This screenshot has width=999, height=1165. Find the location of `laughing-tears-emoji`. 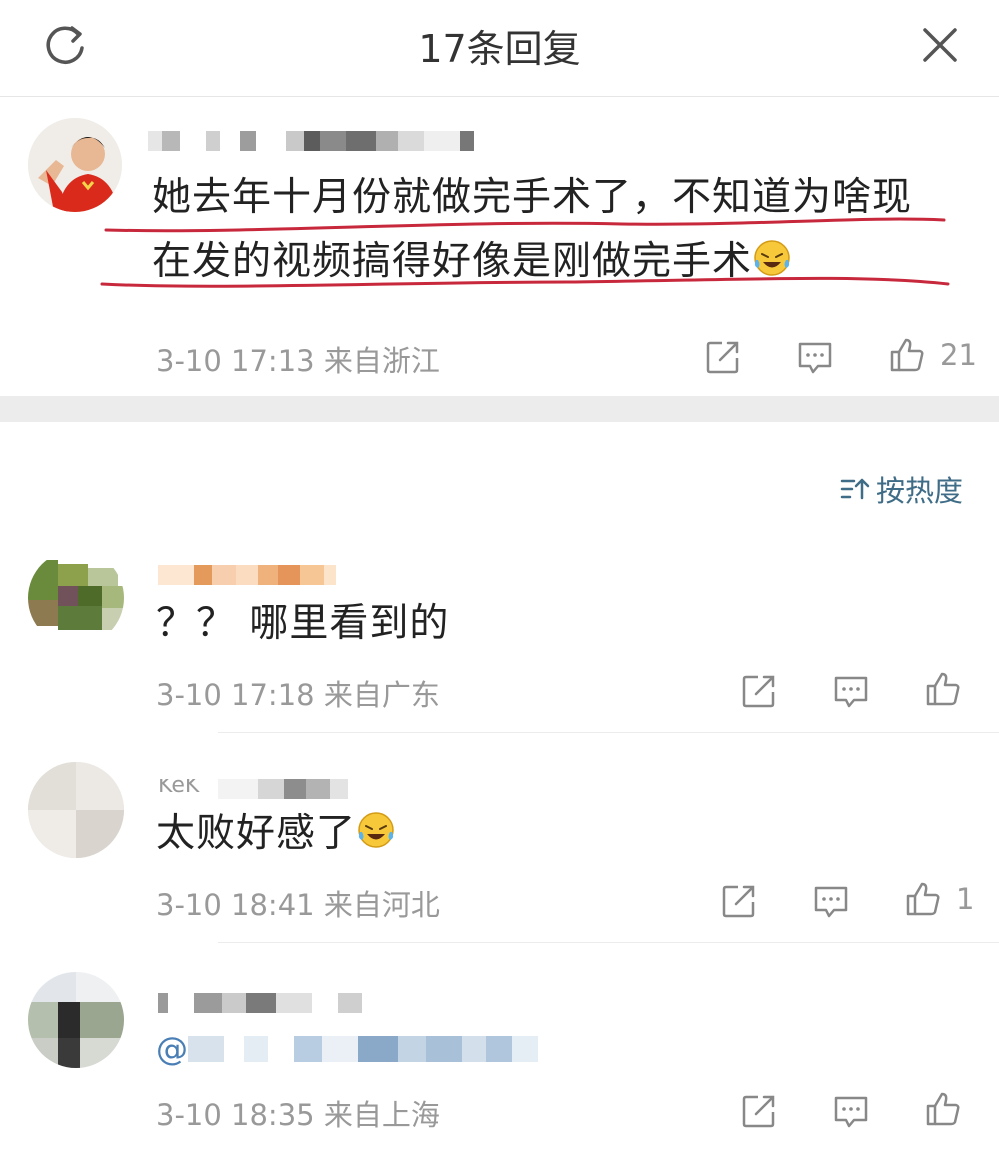

laughing-tears-emoji is located at coordinates (376, 830).